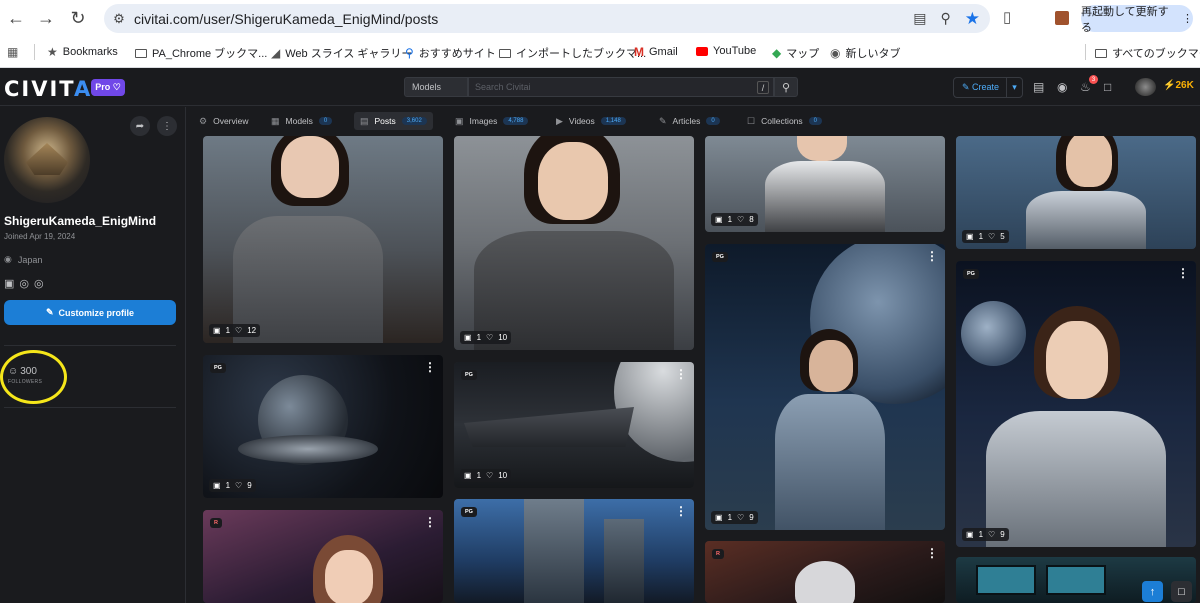 The image size is (1200, 603). I want to click on tab-overview: ⚙ Overview, so click(224, 121).